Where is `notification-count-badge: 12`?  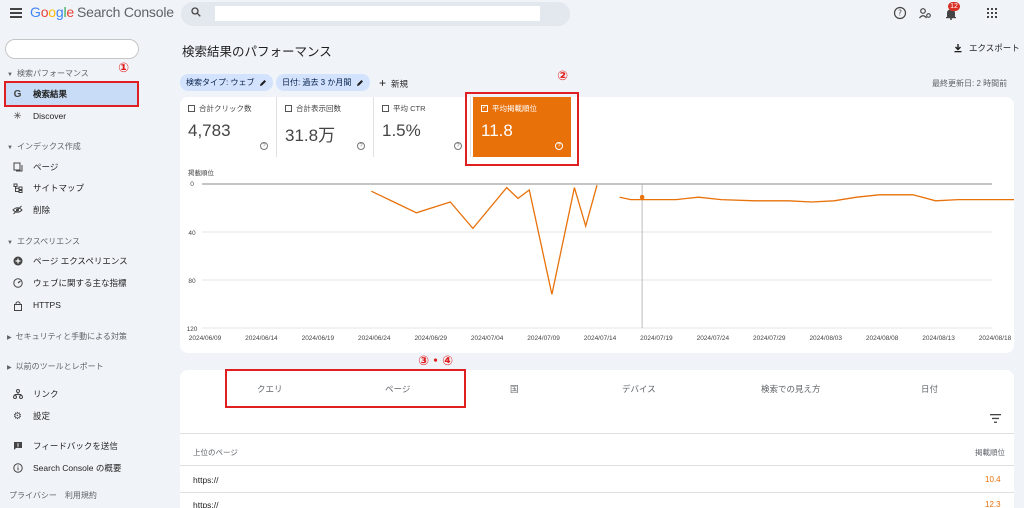
notification-count-badge: 12 is located at coordinates (954, 6).